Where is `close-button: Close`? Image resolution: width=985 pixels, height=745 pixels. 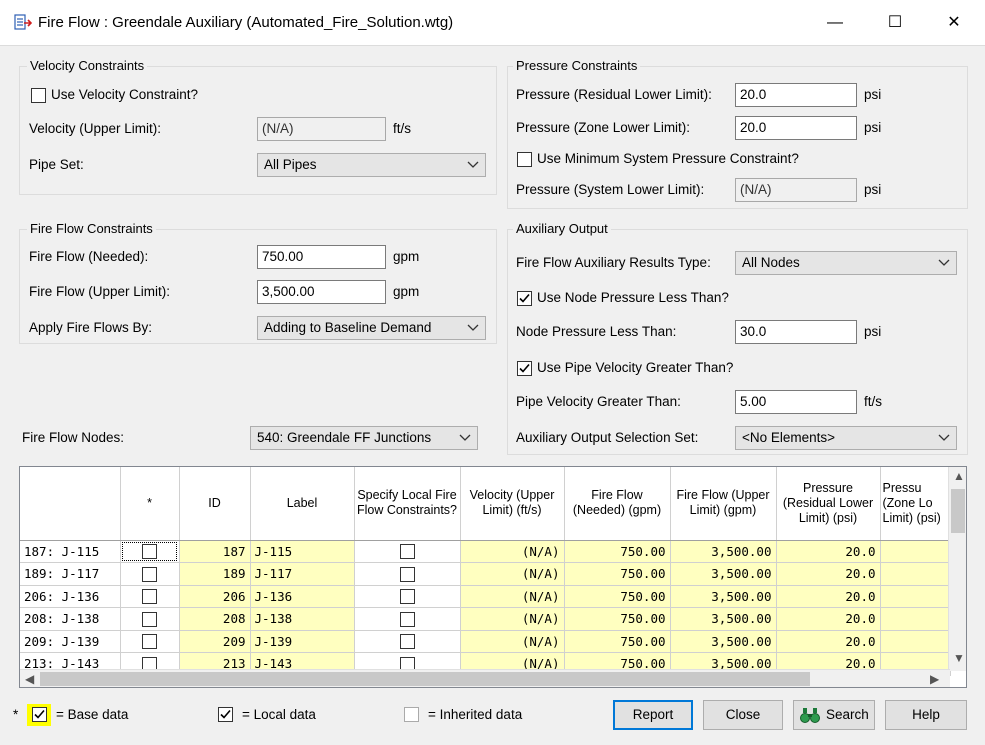
close-button: Close is located at coordinates (743, 715).